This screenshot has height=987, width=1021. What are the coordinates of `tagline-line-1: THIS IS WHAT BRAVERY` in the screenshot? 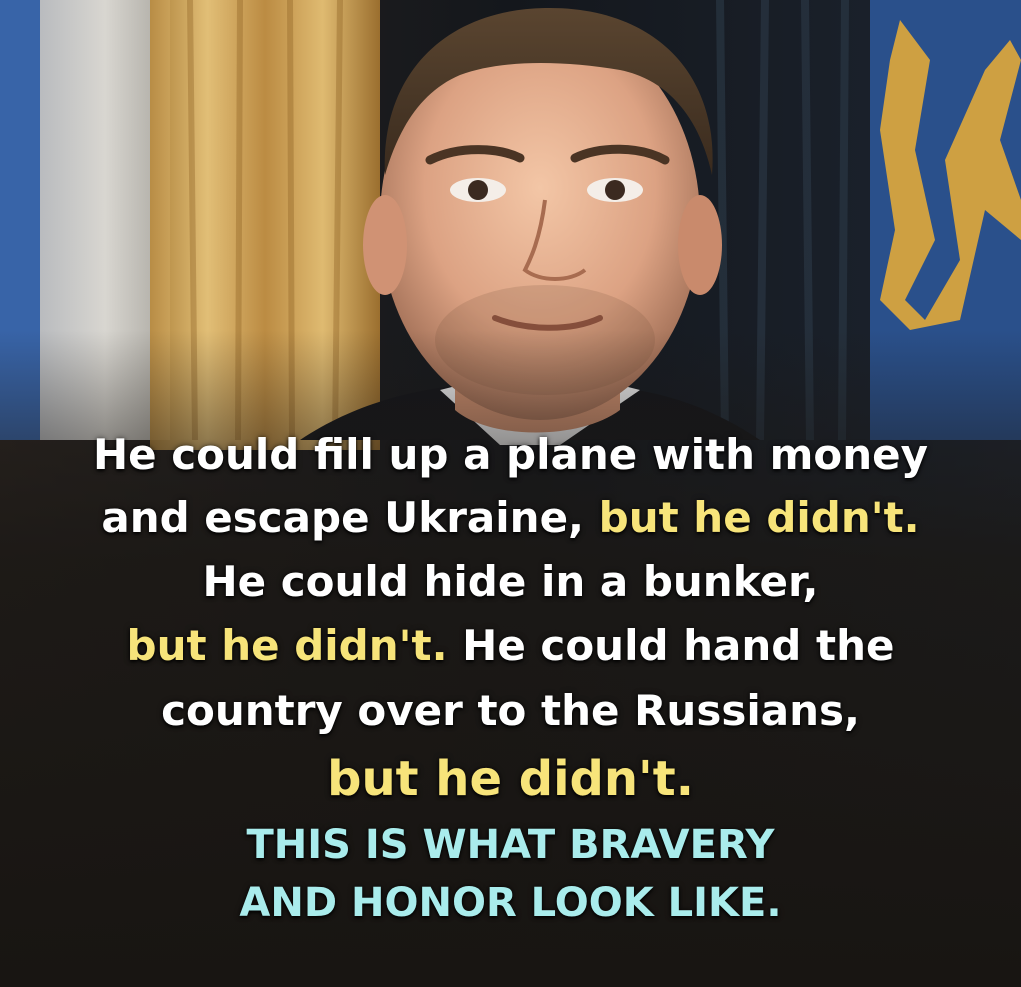 It's located at (510, 845).